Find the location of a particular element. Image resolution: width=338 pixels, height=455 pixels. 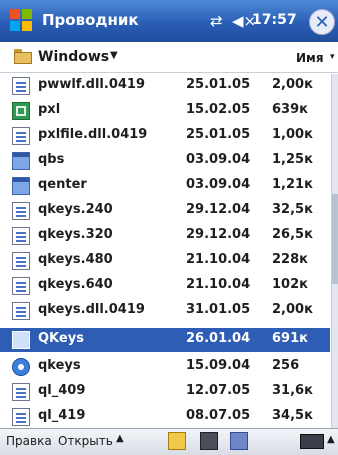

file-name: qkeys.320 is located at coordinates (75, 234).